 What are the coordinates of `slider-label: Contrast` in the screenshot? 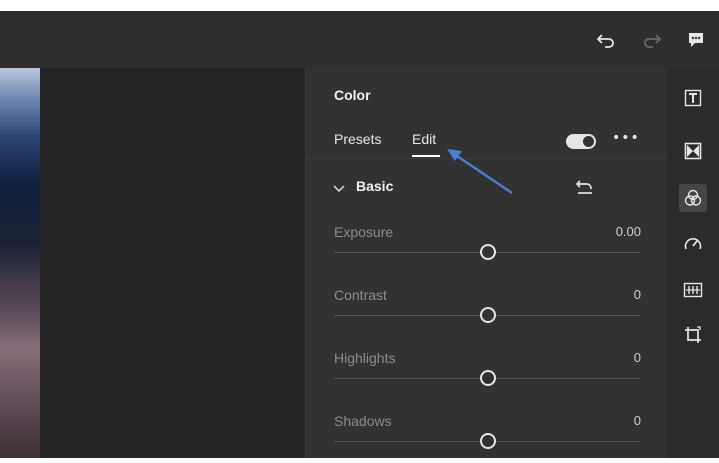 It's located at (360, 295).